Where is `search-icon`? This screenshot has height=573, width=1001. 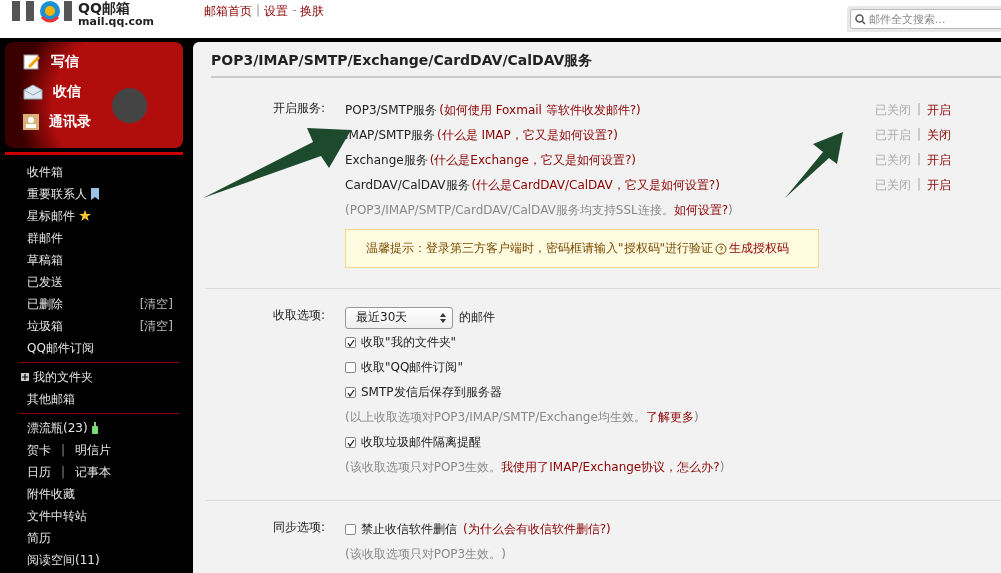
search-icon is located at coordinates (860, 19).